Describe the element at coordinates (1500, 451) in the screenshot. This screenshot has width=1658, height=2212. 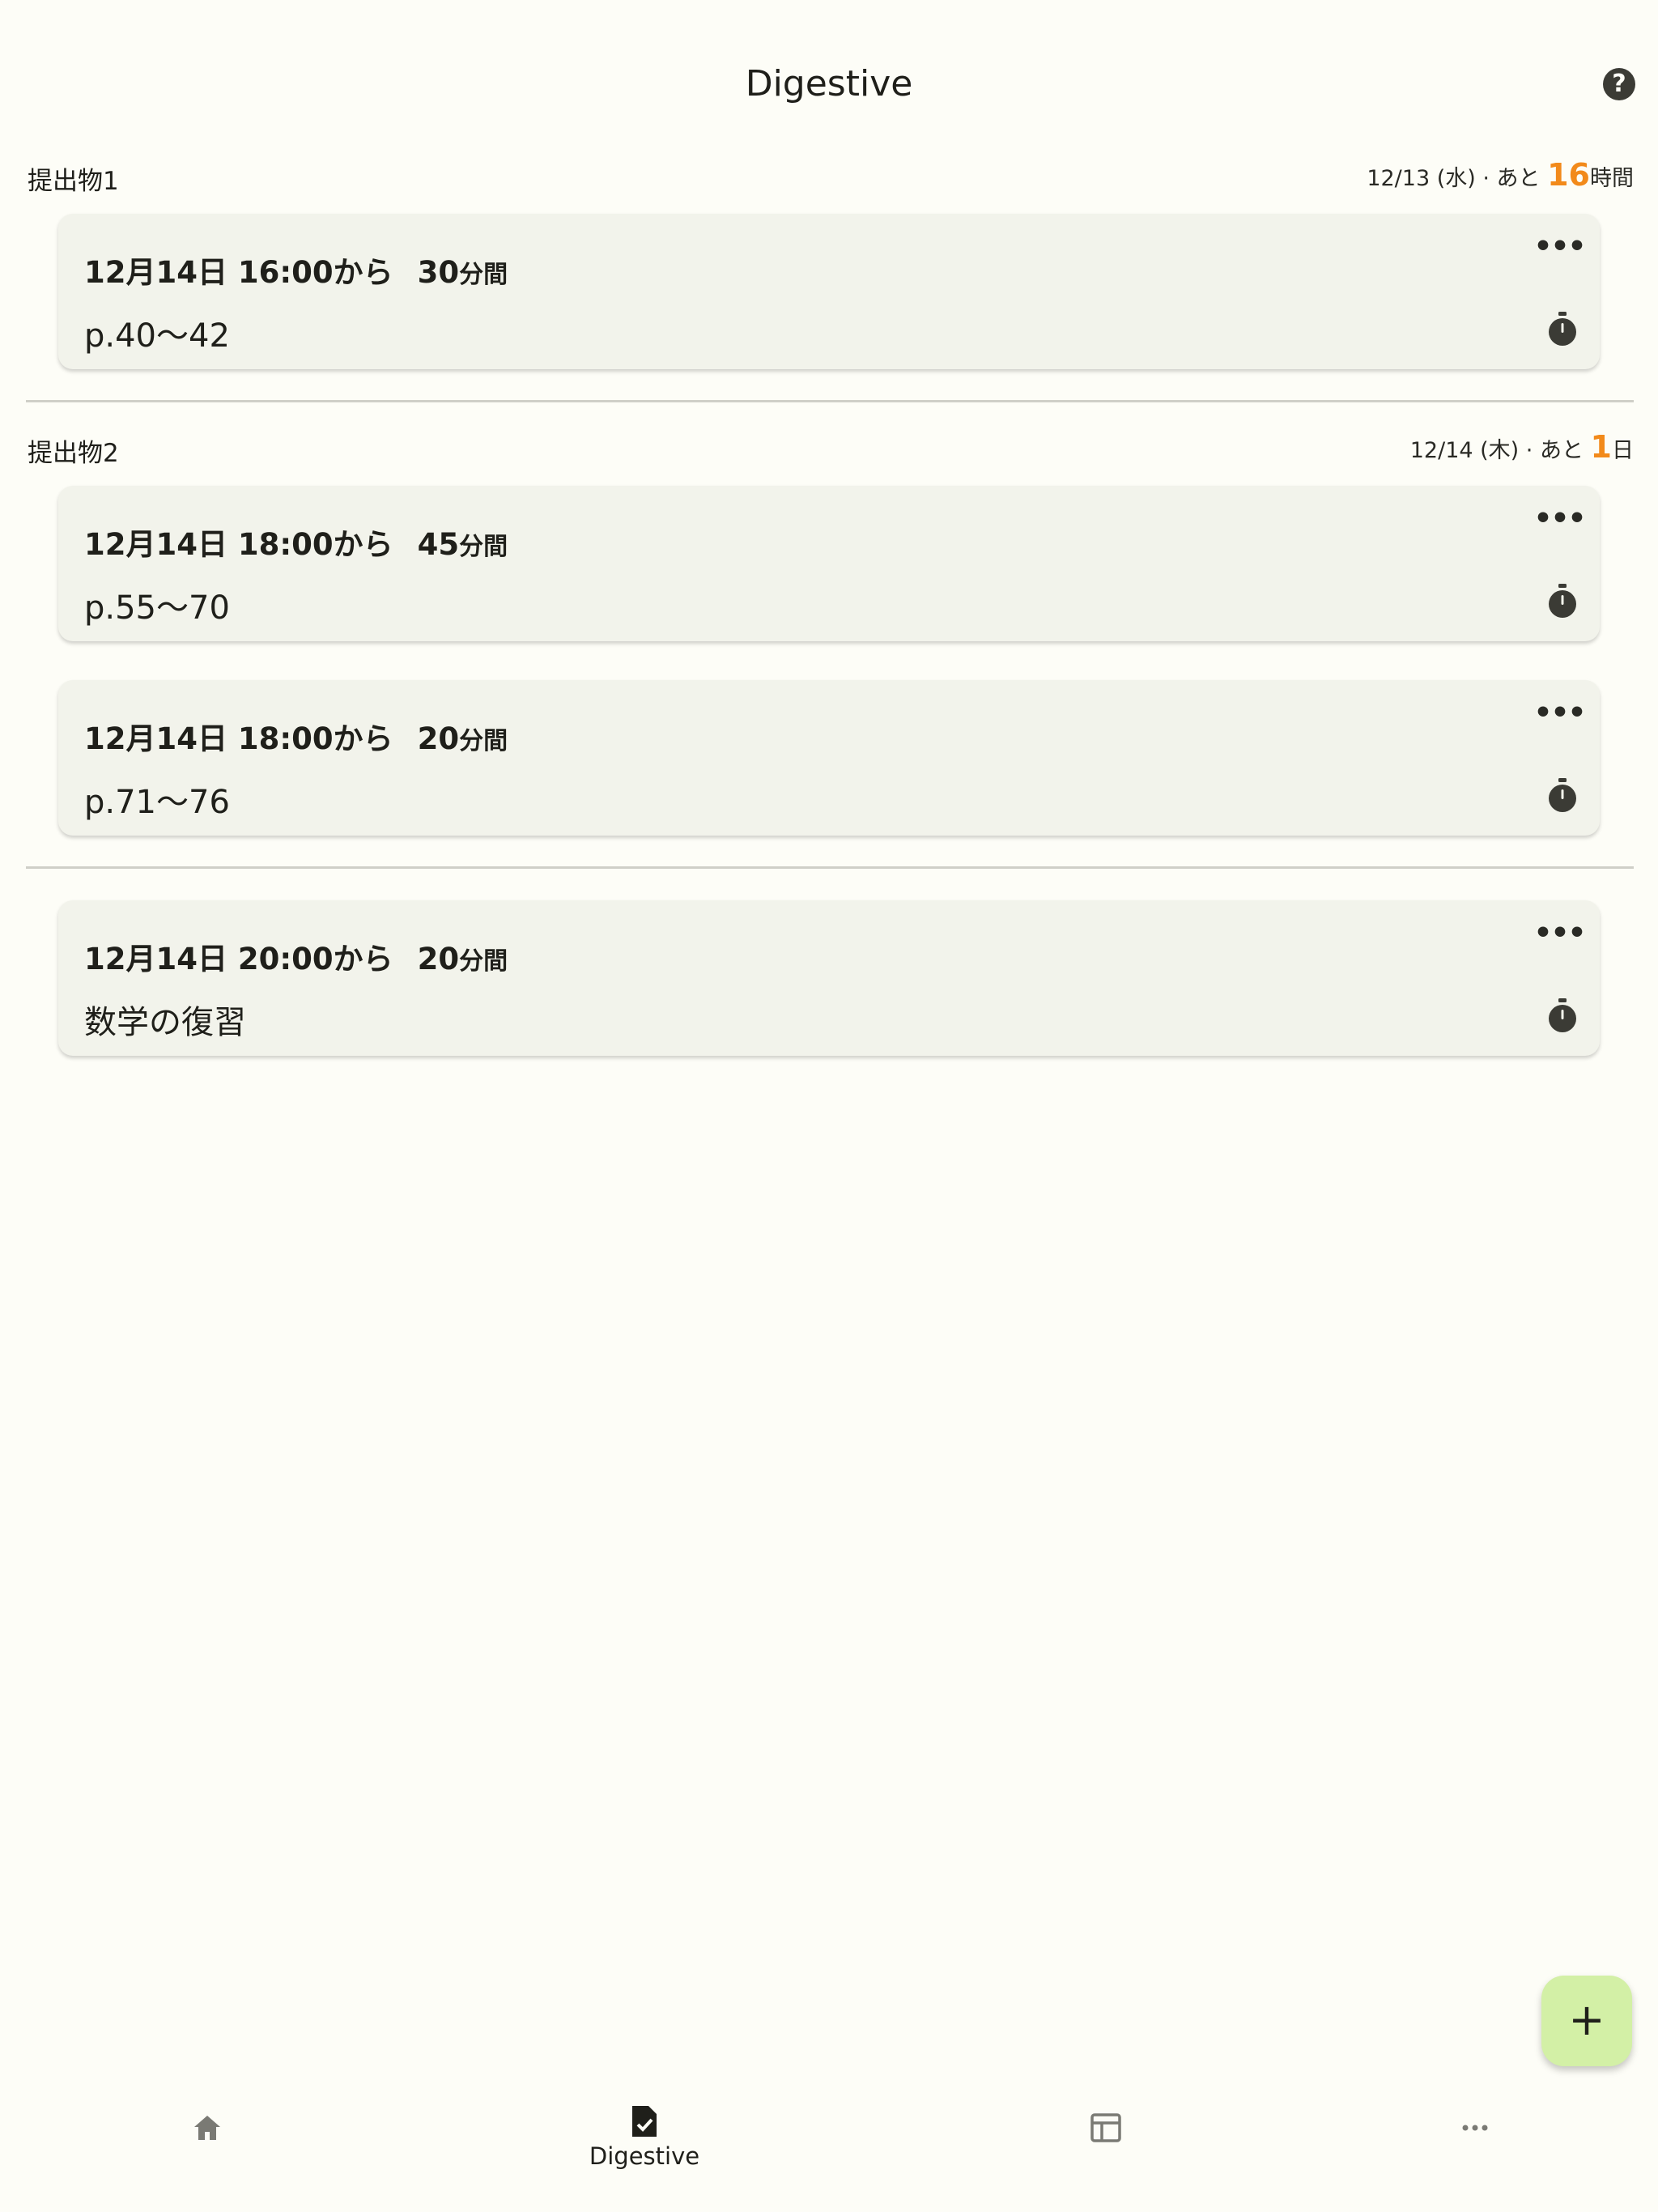
I see `deadline-date: 12/14 (木) · あと` at that location.